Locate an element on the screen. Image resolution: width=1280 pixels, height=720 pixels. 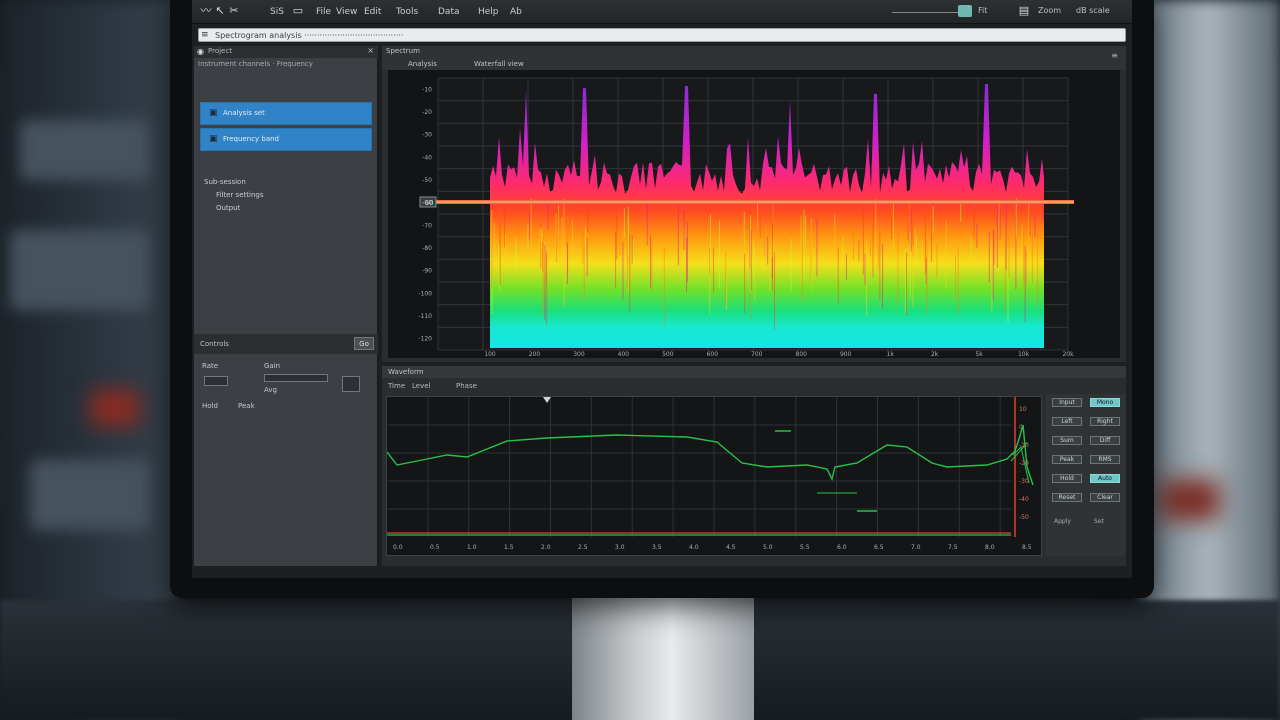
control-rate: Rate is located at coordinates (210, 366).